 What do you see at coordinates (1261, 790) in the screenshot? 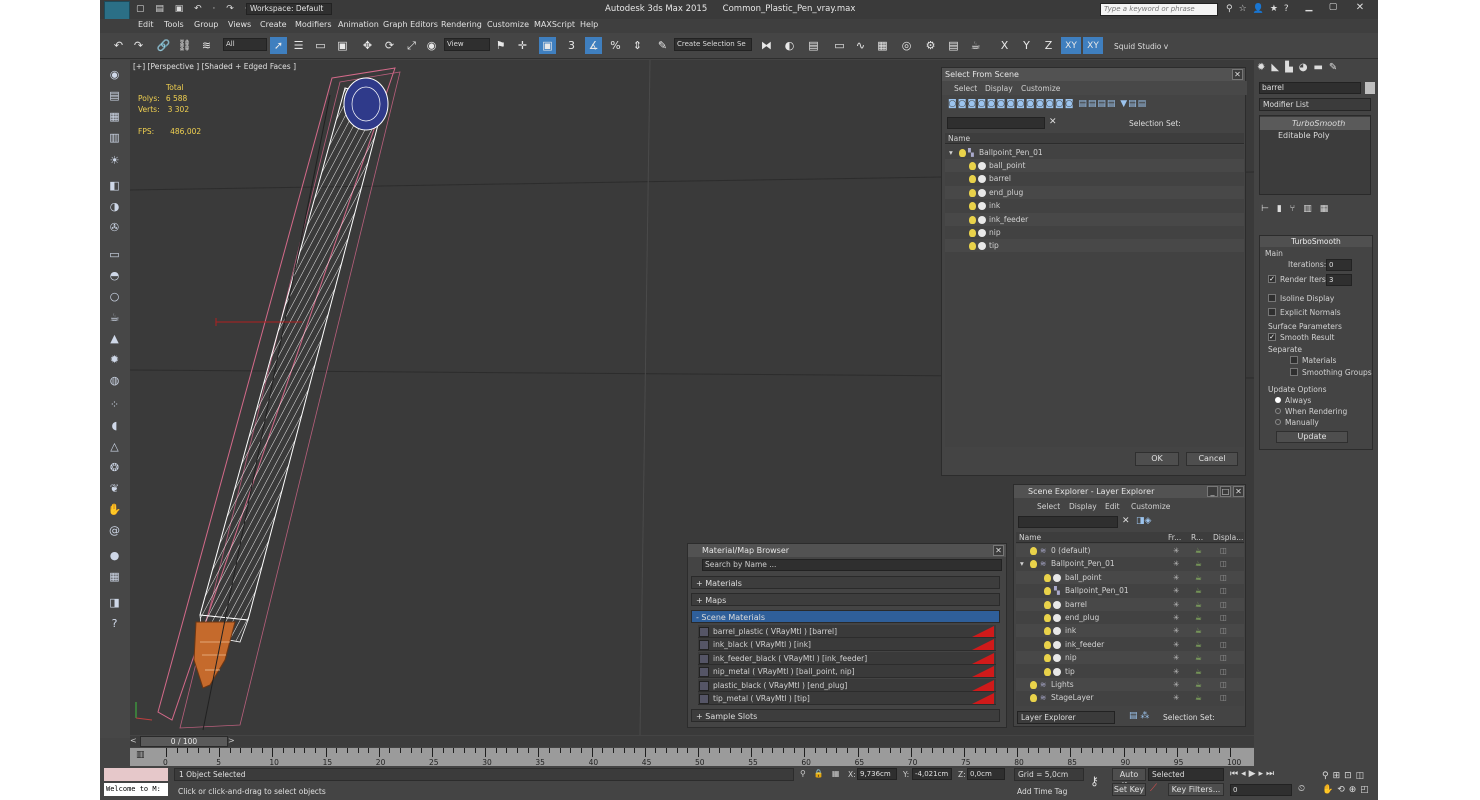
I see `current-frame-input: 0` at bounding box center [1261, 790].